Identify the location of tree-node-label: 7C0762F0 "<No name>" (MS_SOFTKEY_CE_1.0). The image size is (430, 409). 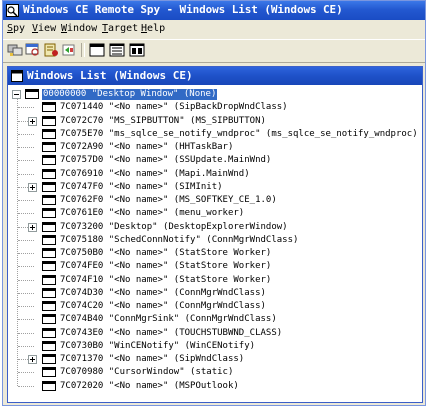
(168, 200).